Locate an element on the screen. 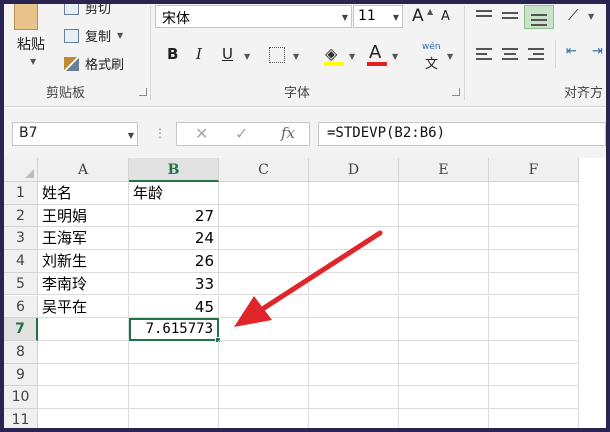 The image size is (610, 432). annotation-arrow is located at coordinates (308, 278).